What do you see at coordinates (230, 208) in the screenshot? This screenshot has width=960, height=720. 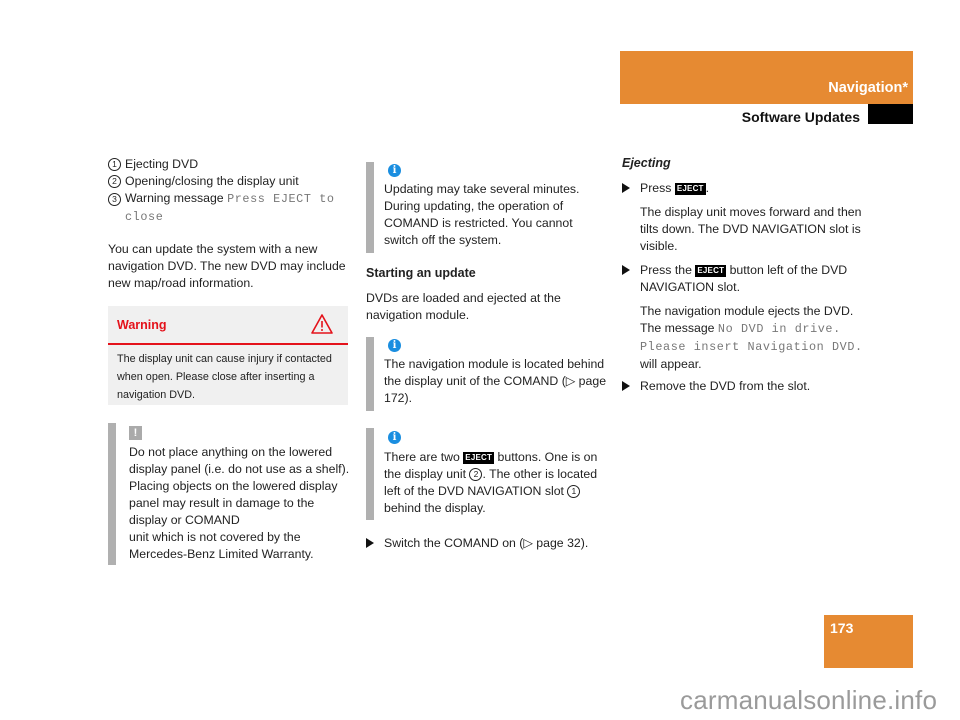 I see `legend-item: 3 Warning message Press EJECT to close` at bounding box center [230, 208].